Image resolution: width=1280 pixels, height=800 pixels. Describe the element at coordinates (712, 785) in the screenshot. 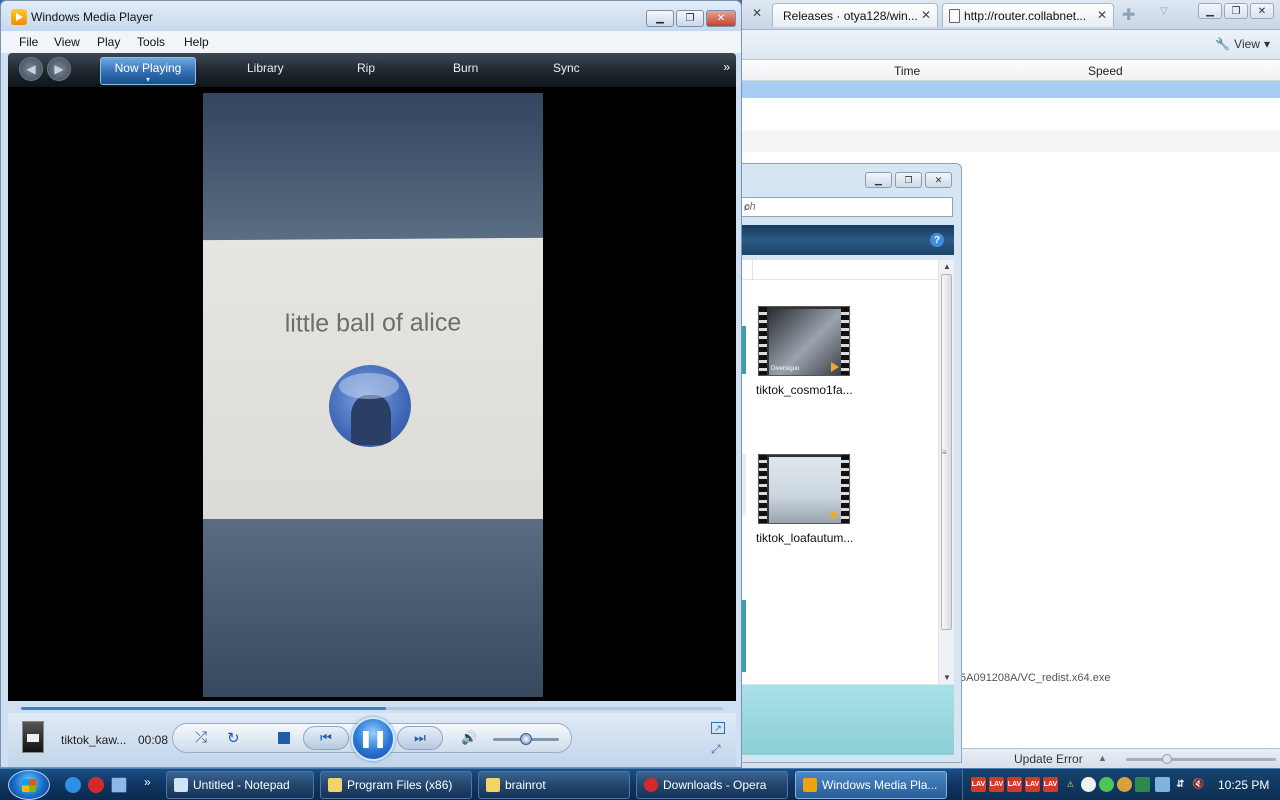

I see `taskbar-item-opera: Downloads - Opera` at that location.